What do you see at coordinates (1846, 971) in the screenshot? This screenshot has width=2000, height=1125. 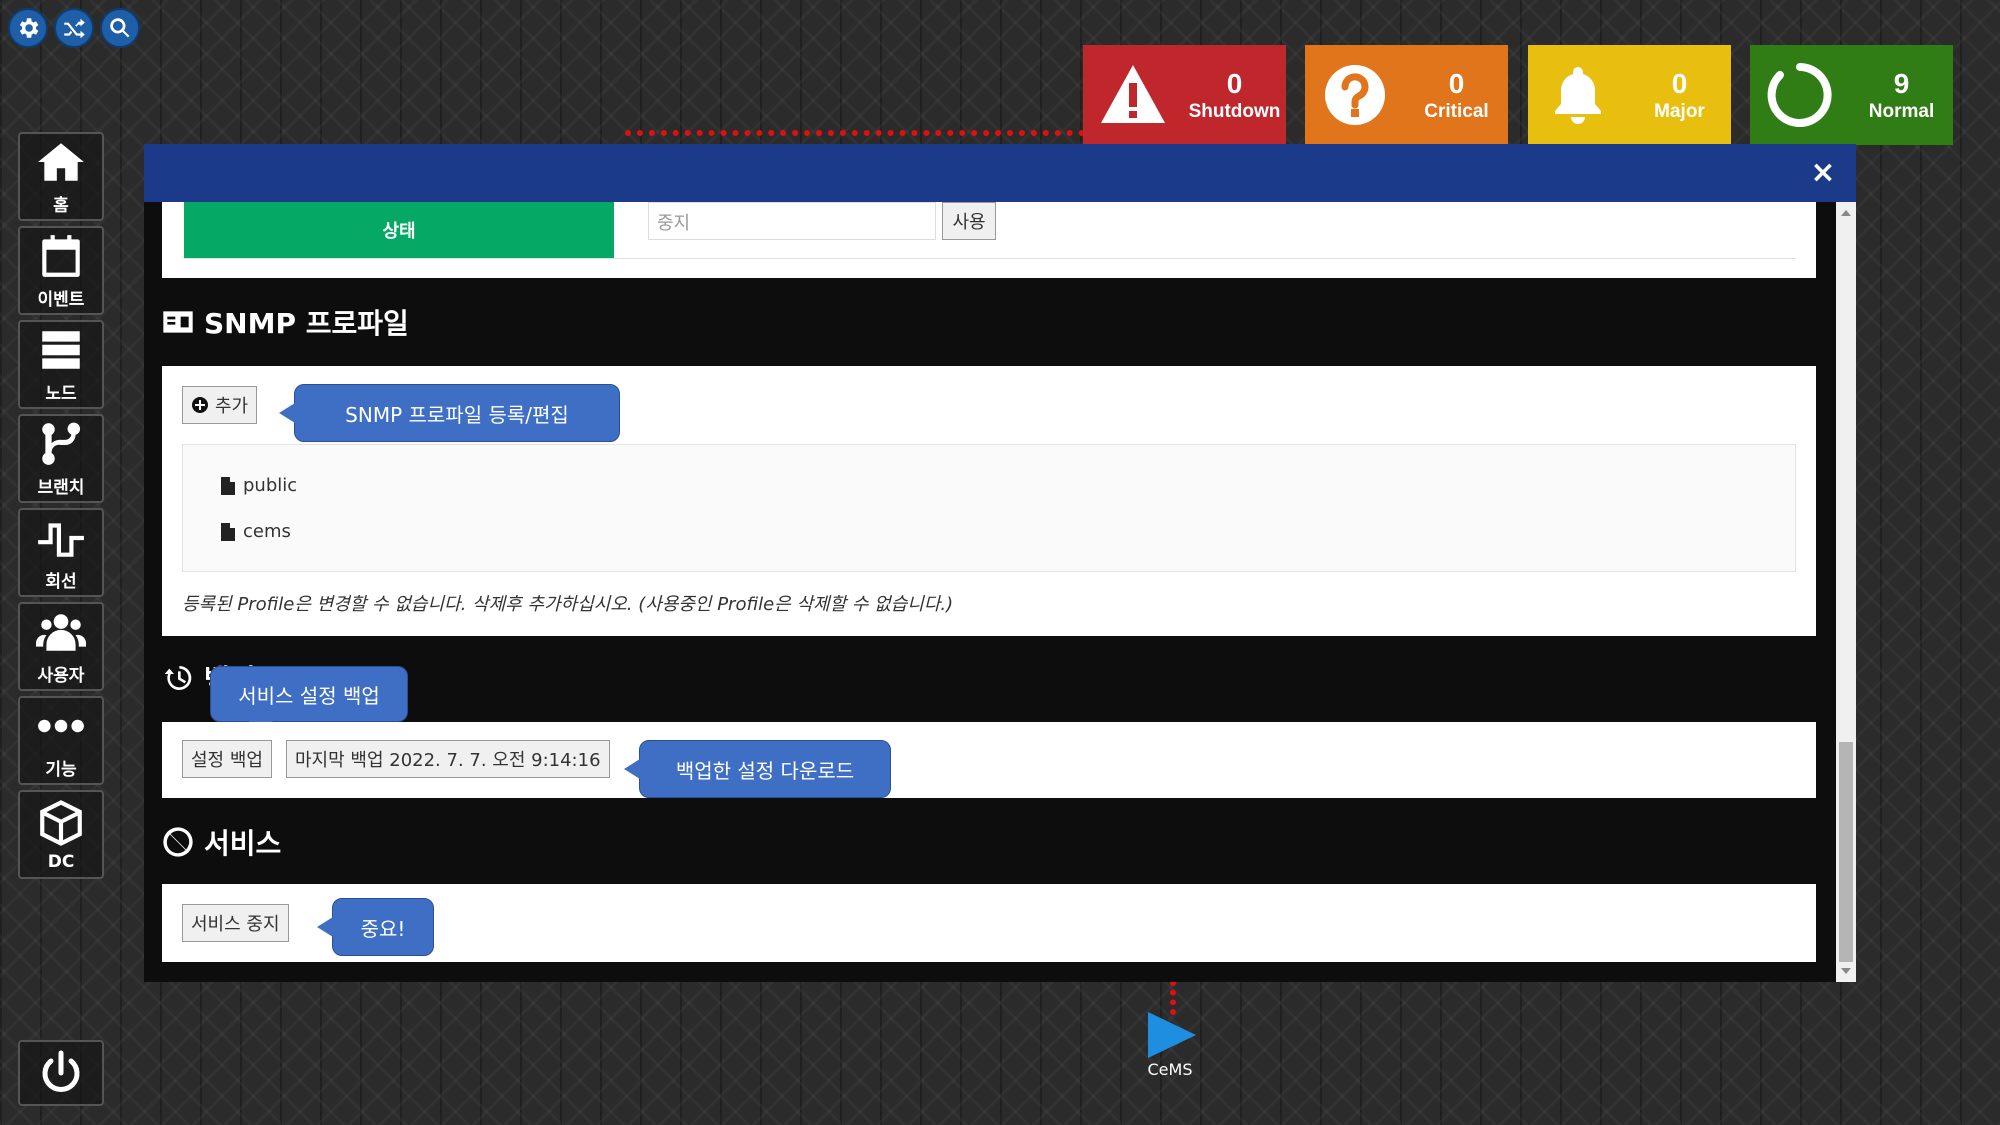 I see `scroll-down-icon` at bounding box center [1846, 971].